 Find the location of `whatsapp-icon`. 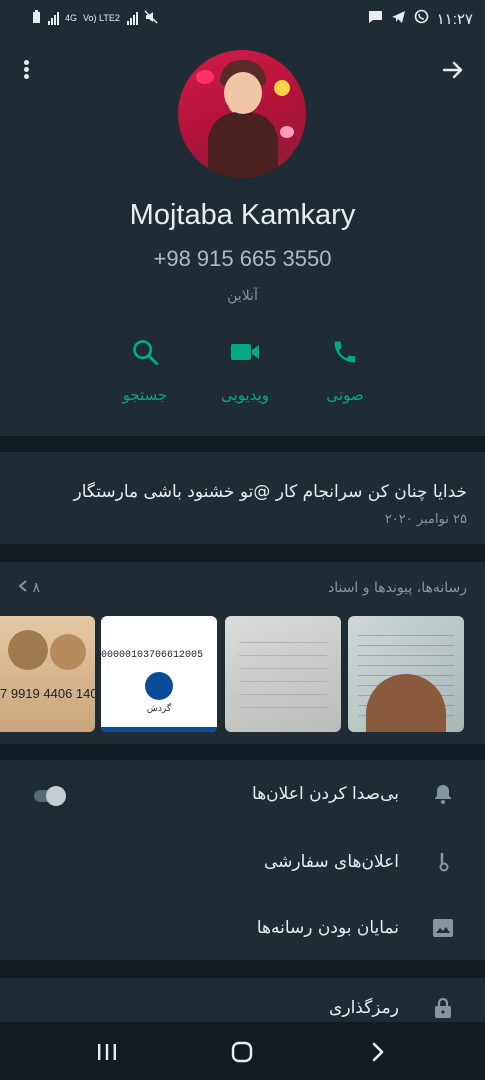

whatsapp-icon is located at coordinates (421, 18).